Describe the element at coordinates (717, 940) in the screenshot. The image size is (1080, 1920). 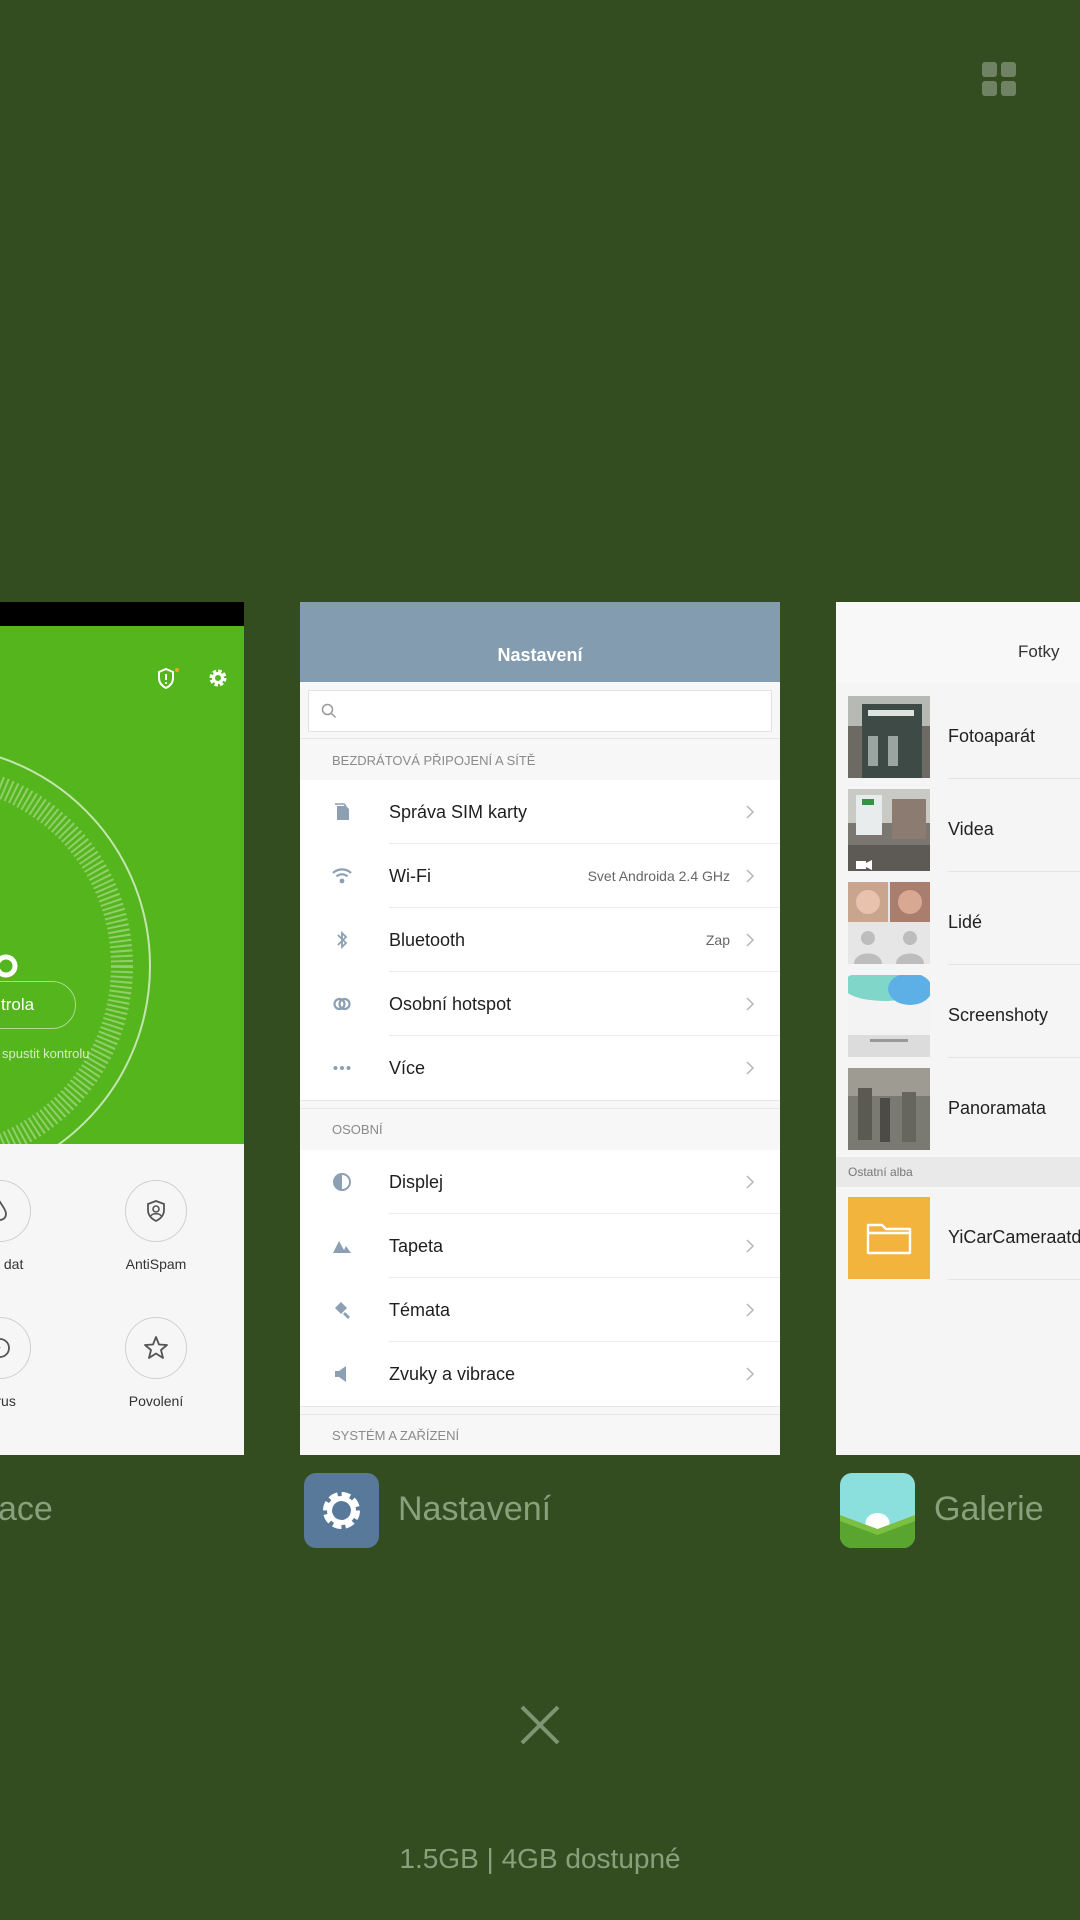
I see `row-value: Zap` at that location.